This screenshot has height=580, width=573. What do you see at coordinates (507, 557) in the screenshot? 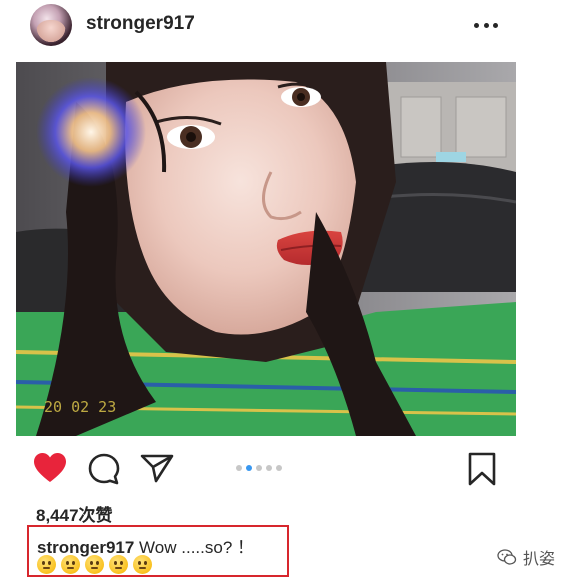
I see `wechat-icon` at bounding box center [507, 557].